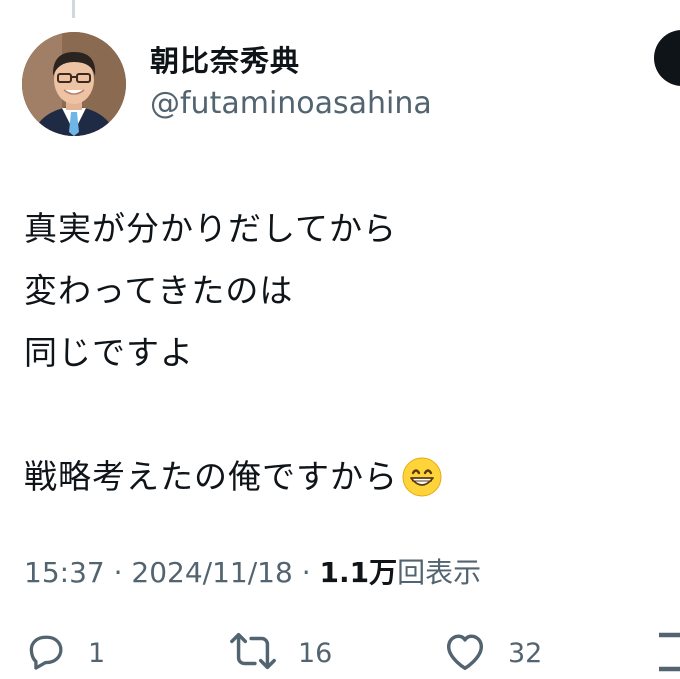  Describe the element at coordinates (340, 653) in the screenshot. I see `action-bar: 1 16 32` at that location.